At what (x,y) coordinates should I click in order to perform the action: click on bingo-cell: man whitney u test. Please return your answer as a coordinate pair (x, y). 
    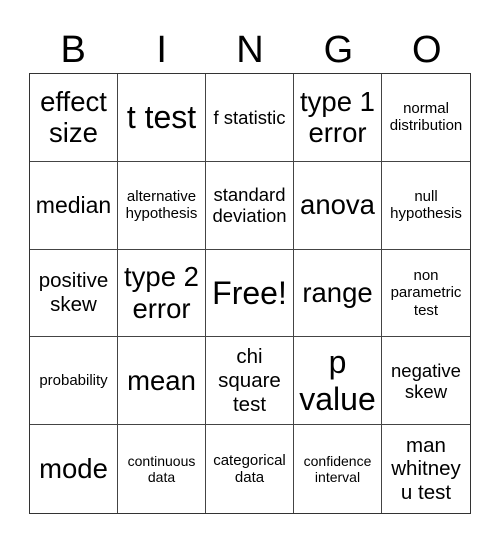
    Looking at the image, I should click on (426, 469).